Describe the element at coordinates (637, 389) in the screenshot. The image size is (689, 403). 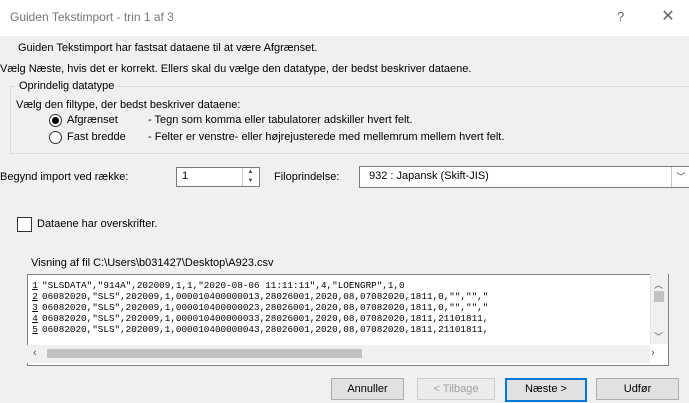
I see `finish-button: Udfør` at that location.